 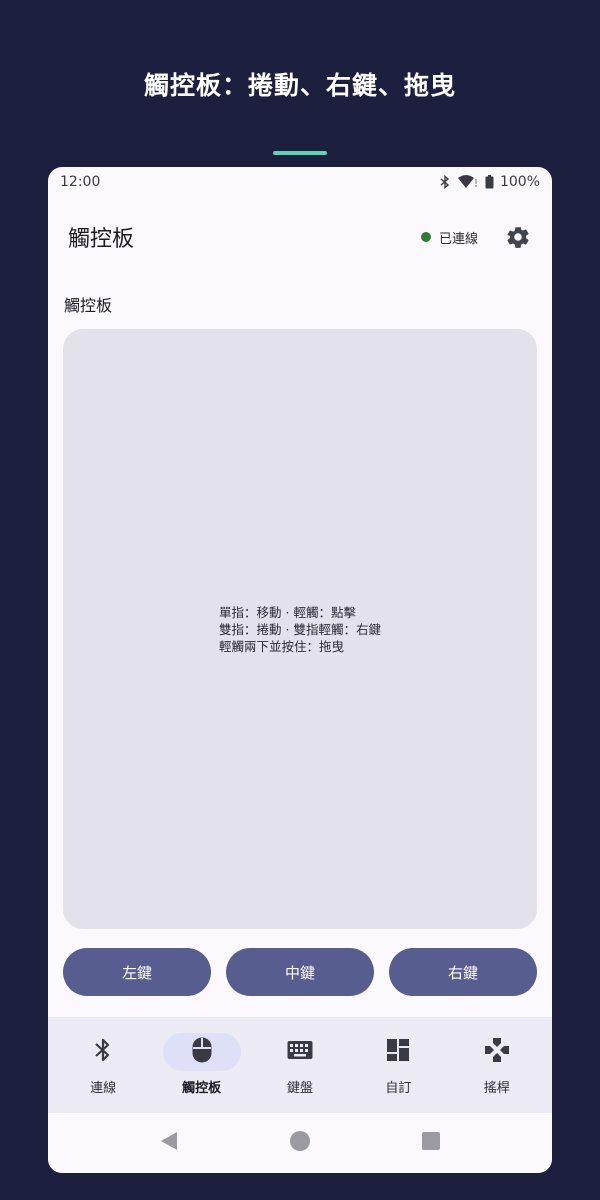 I want to click on connection-status: 已連線, so click(x=449, y=237).